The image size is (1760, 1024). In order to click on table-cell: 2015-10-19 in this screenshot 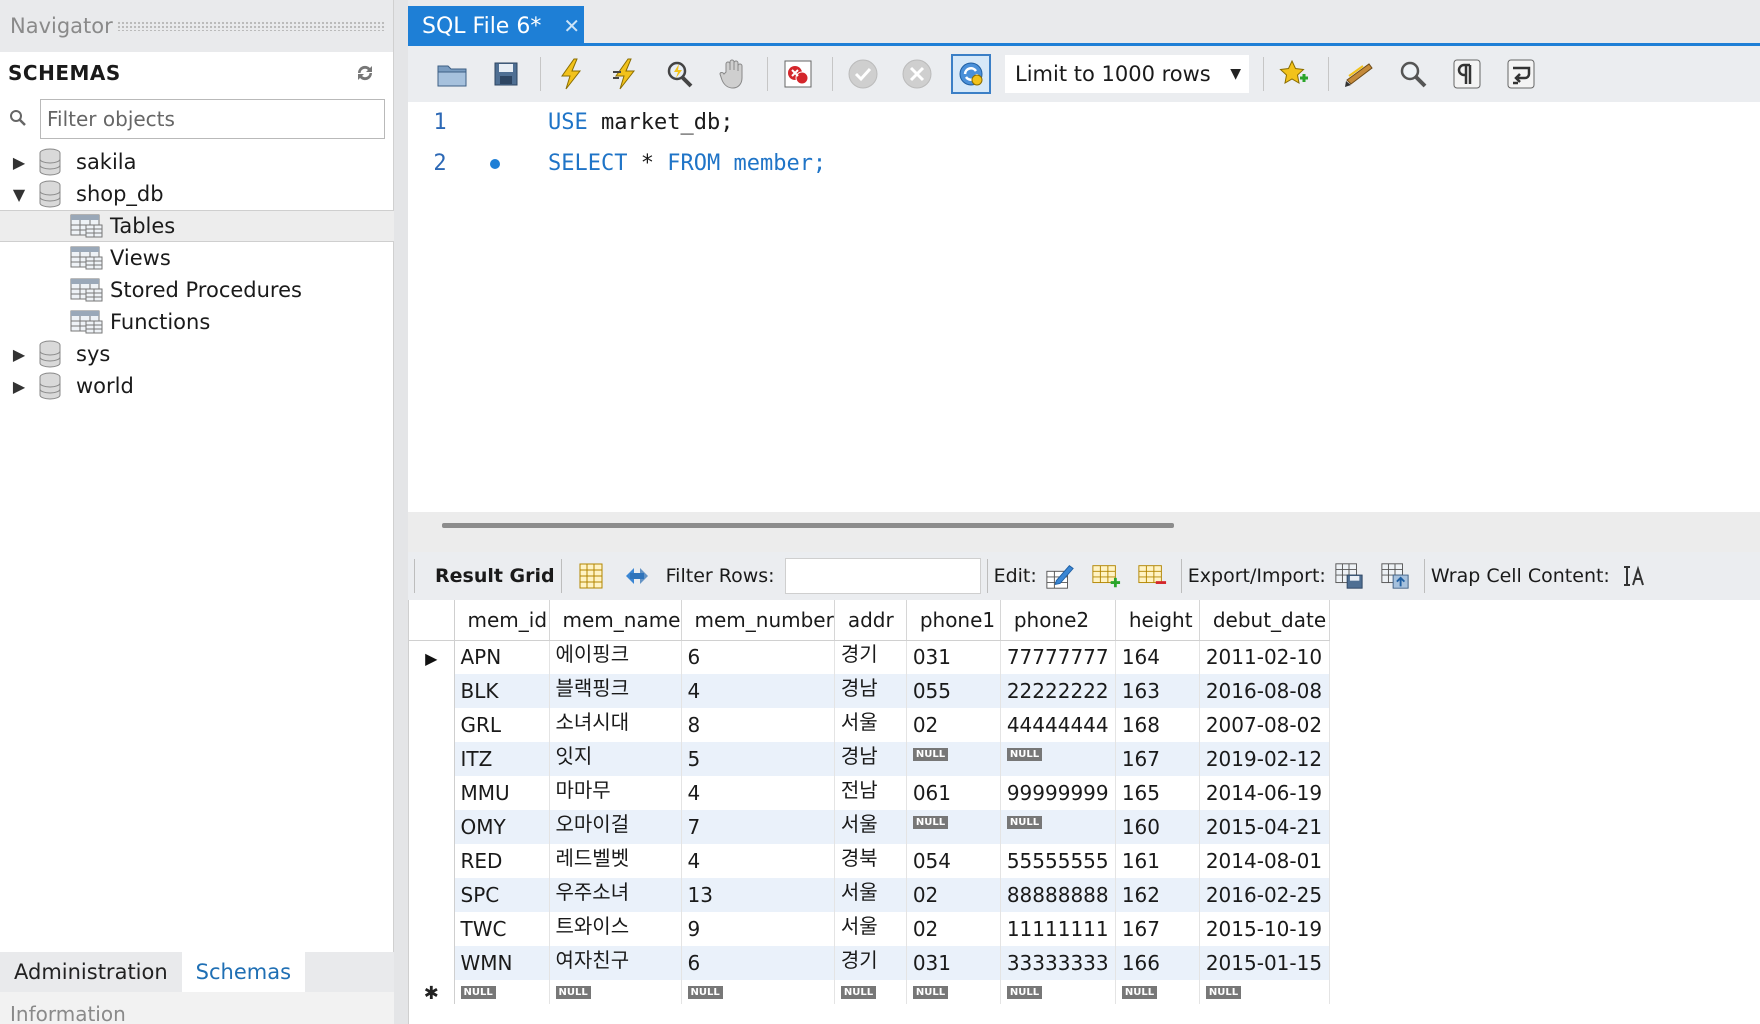, I will do `click(1264, 929)`.